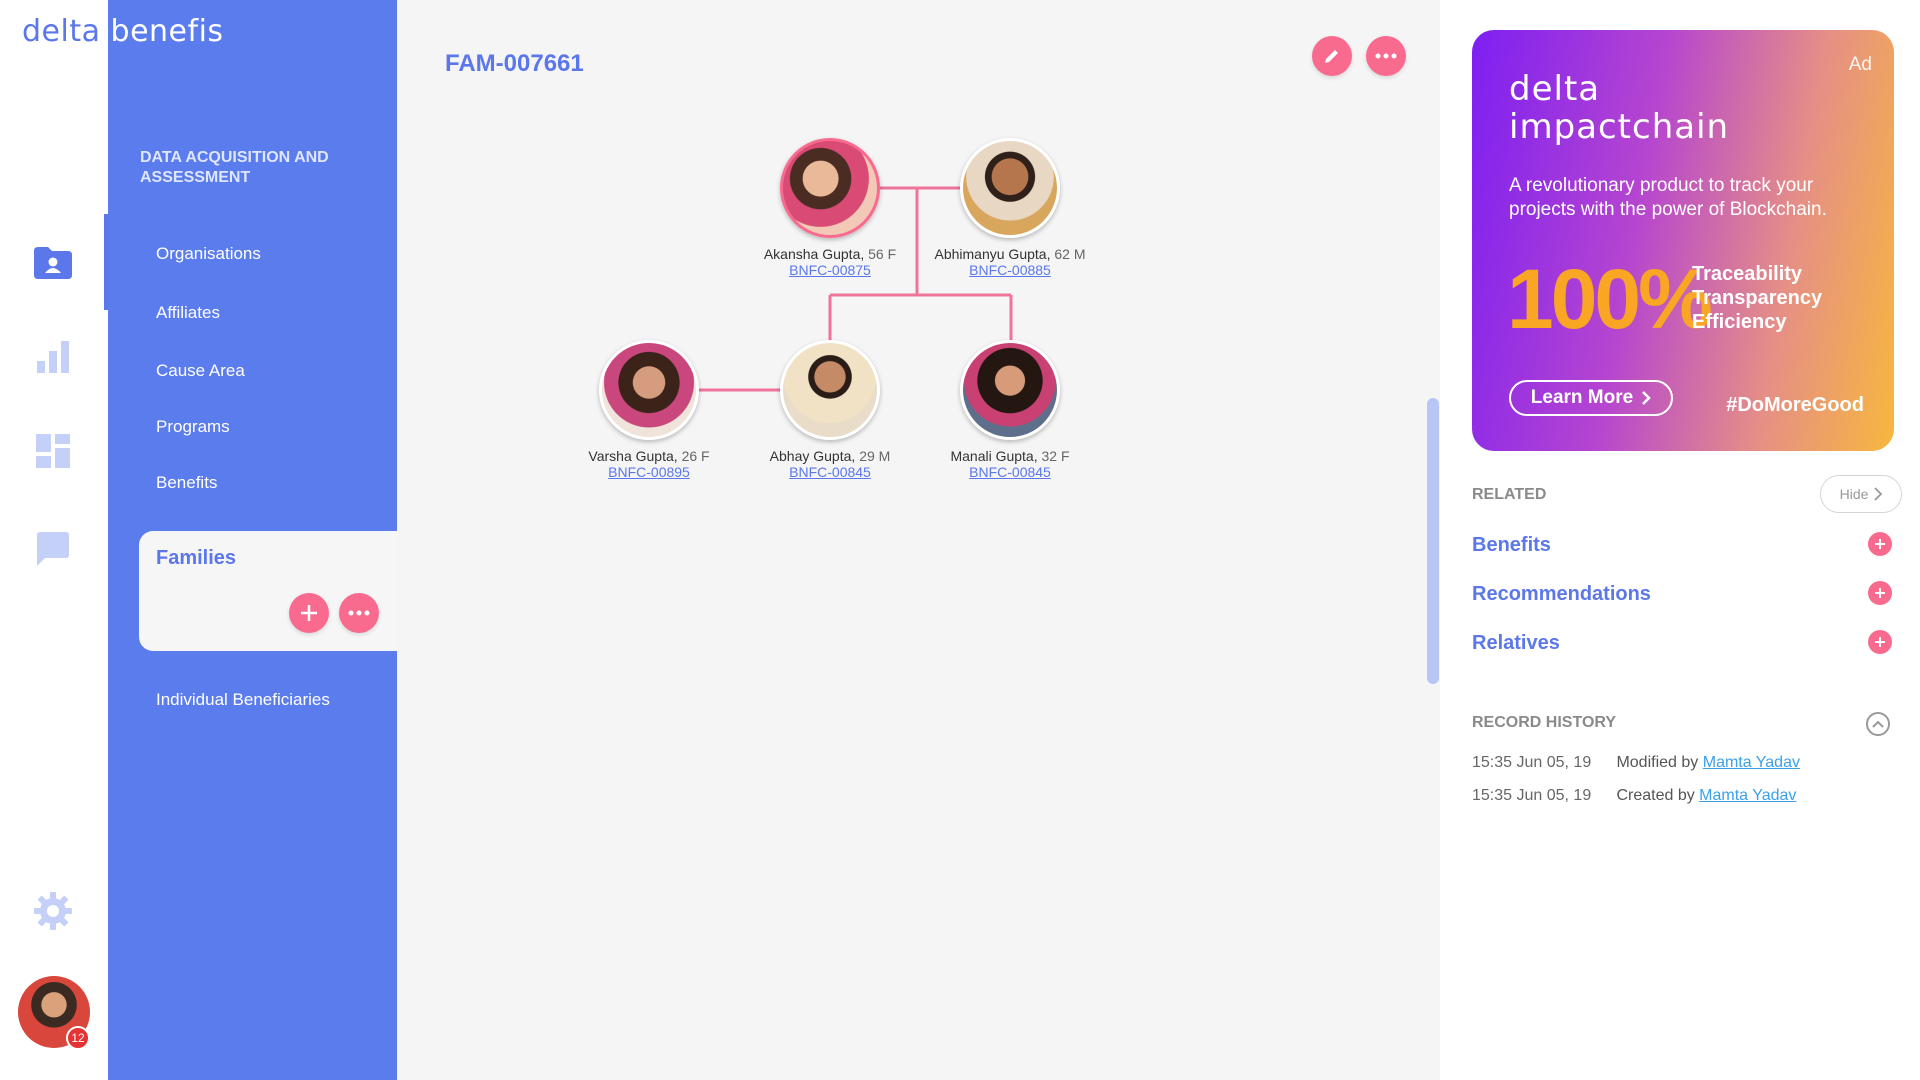  I want to click on member-name: Abhay Gupta,, so click(812, 456).